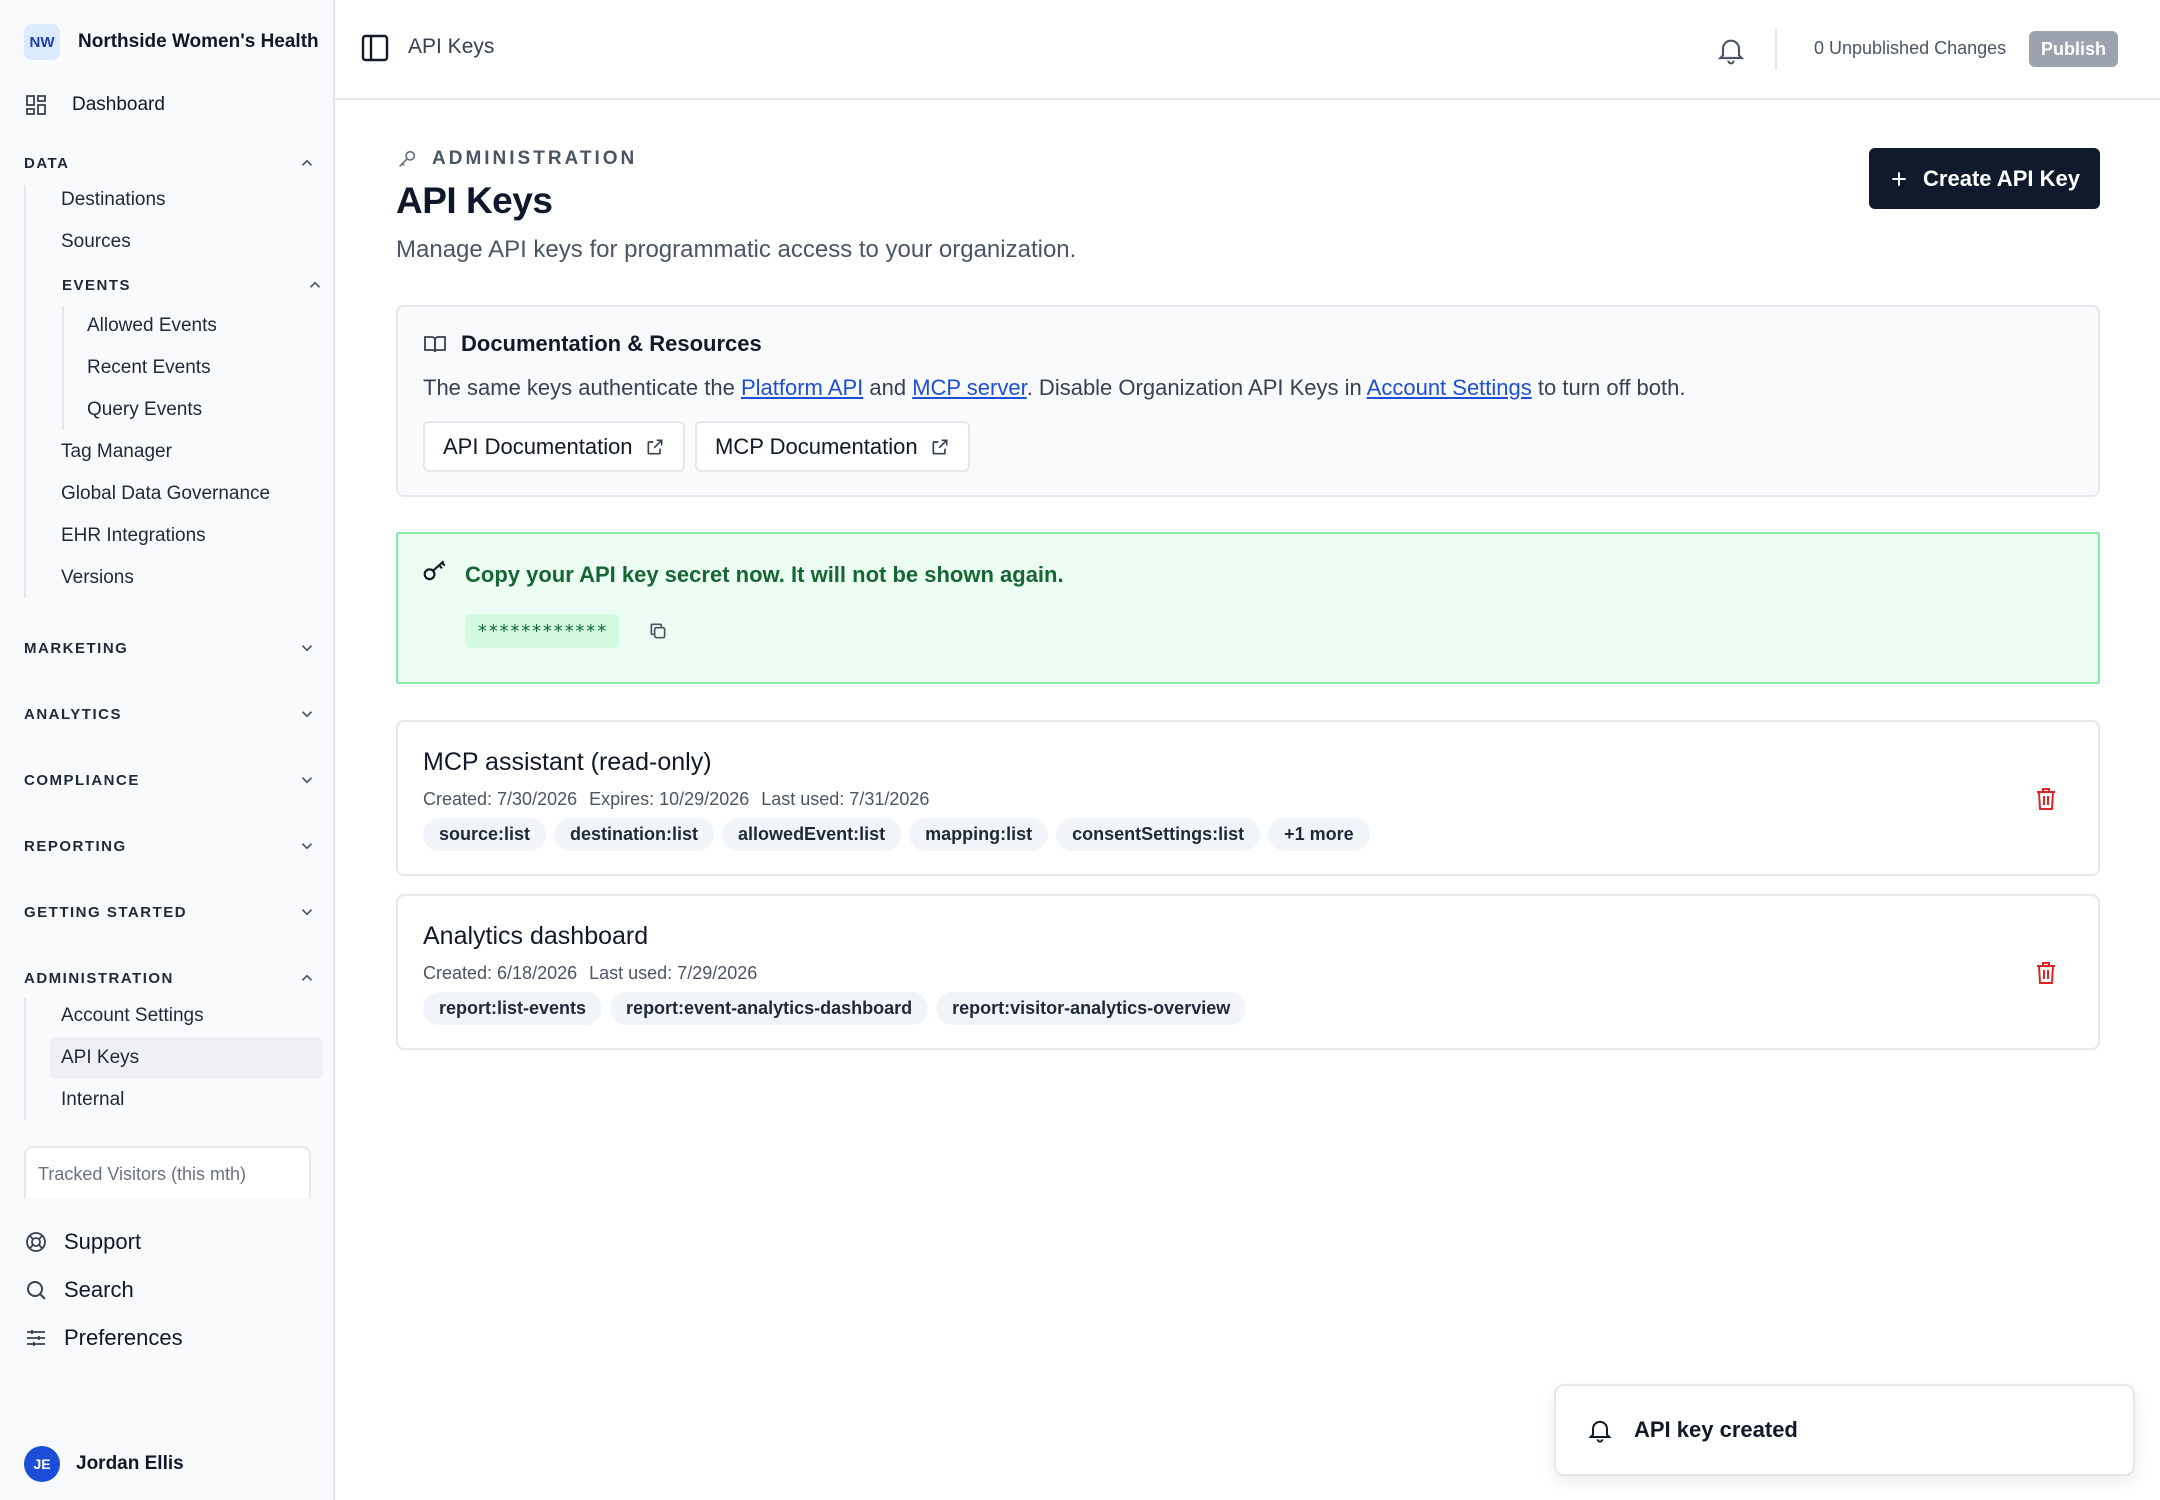 This screenshot has width=2160, height=1500. I want to click on documentation-title: Documentation & Resources, so click(611, 343).